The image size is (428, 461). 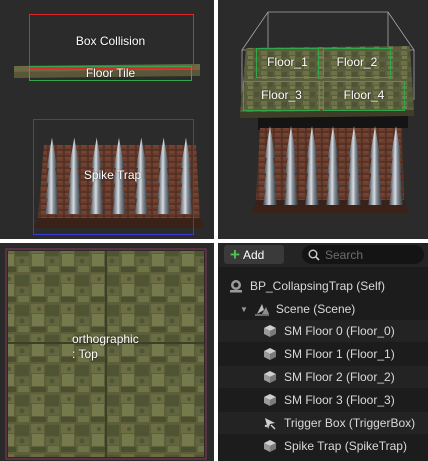 I want to click on spike-trap-label: Spike Trap, so click(x=112, y=175).